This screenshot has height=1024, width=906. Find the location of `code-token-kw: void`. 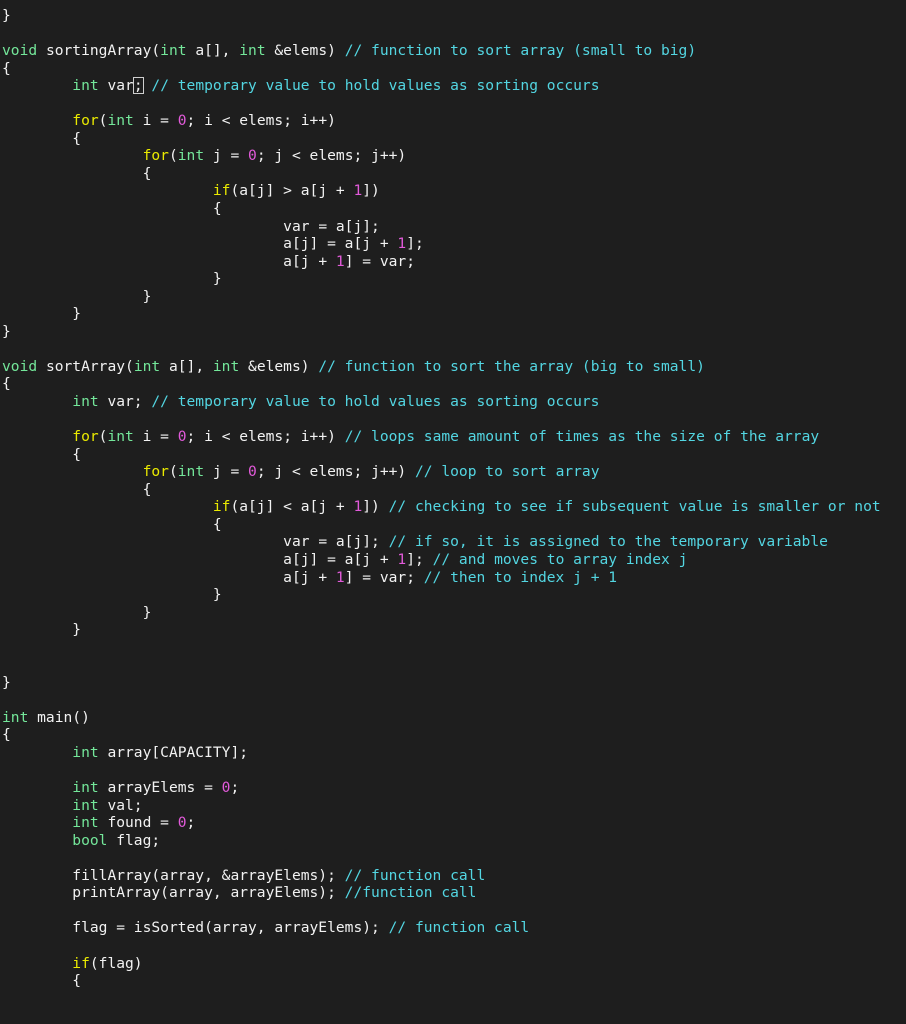

code-token-kw: void is located at coordinates (20, 366).